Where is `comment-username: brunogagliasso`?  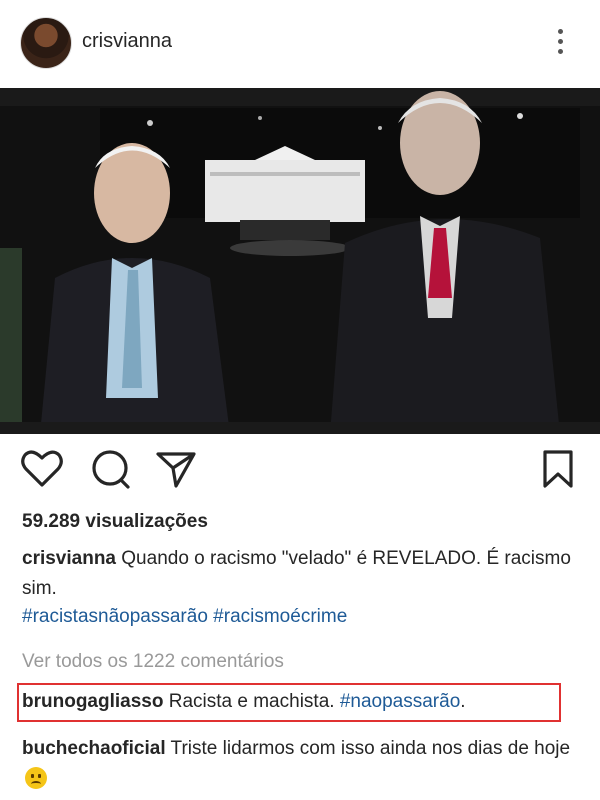 comment-username: brunogagliasso is located at coordinates (92, 701).